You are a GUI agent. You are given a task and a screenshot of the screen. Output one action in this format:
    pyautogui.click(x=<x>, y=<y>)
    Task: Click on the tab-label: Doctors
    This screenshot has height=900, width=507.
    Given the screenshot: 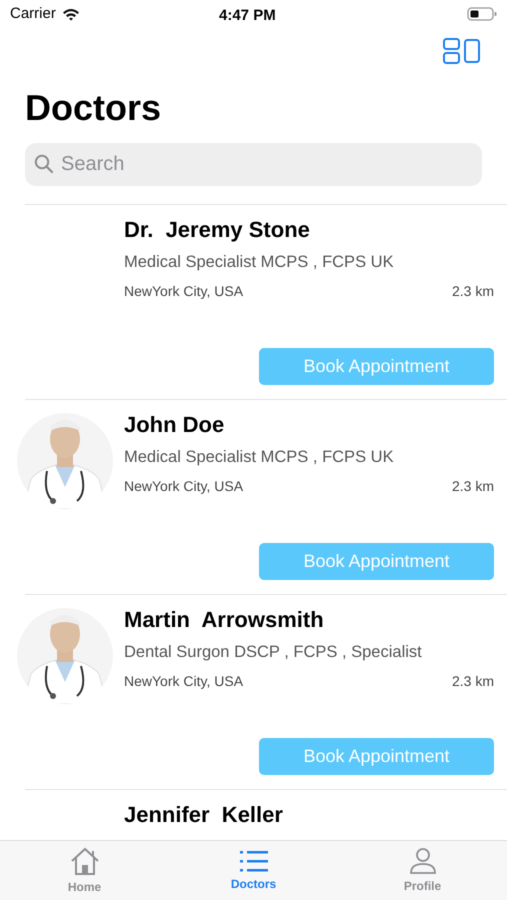 What is the action you would take?
    pyautogui.click(x=253, y=883)
    